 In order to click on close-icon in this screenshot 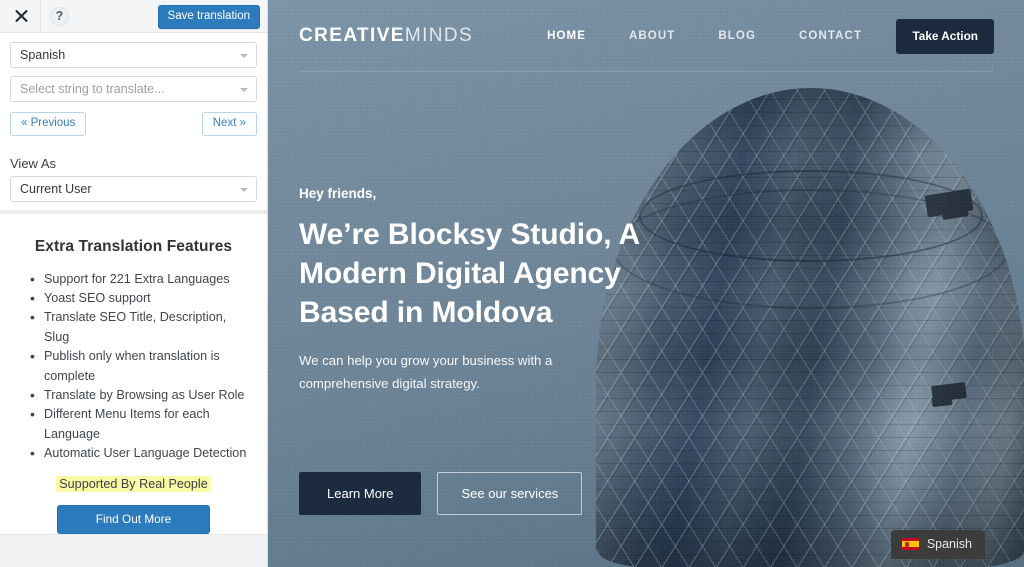, I will do `click(21, 16)`.